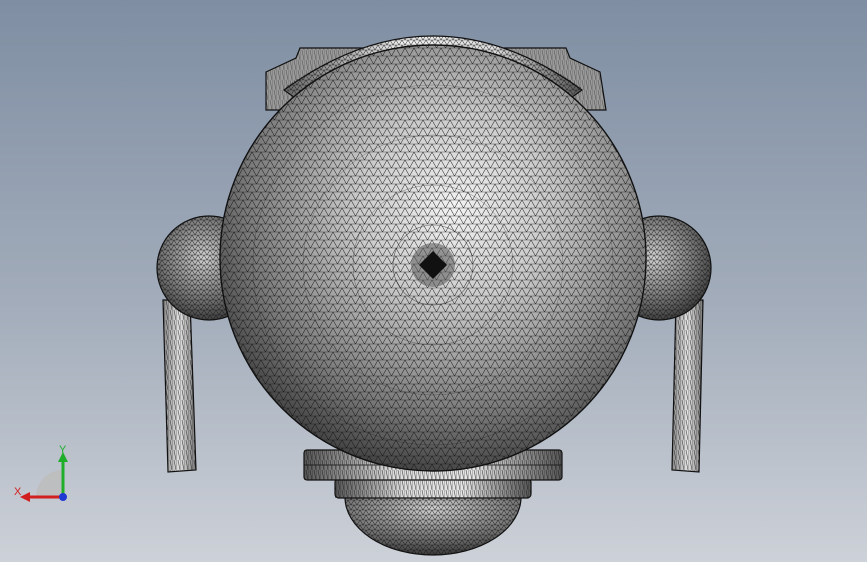  I want to click on y-axis-label: Y, so click(63, 450).